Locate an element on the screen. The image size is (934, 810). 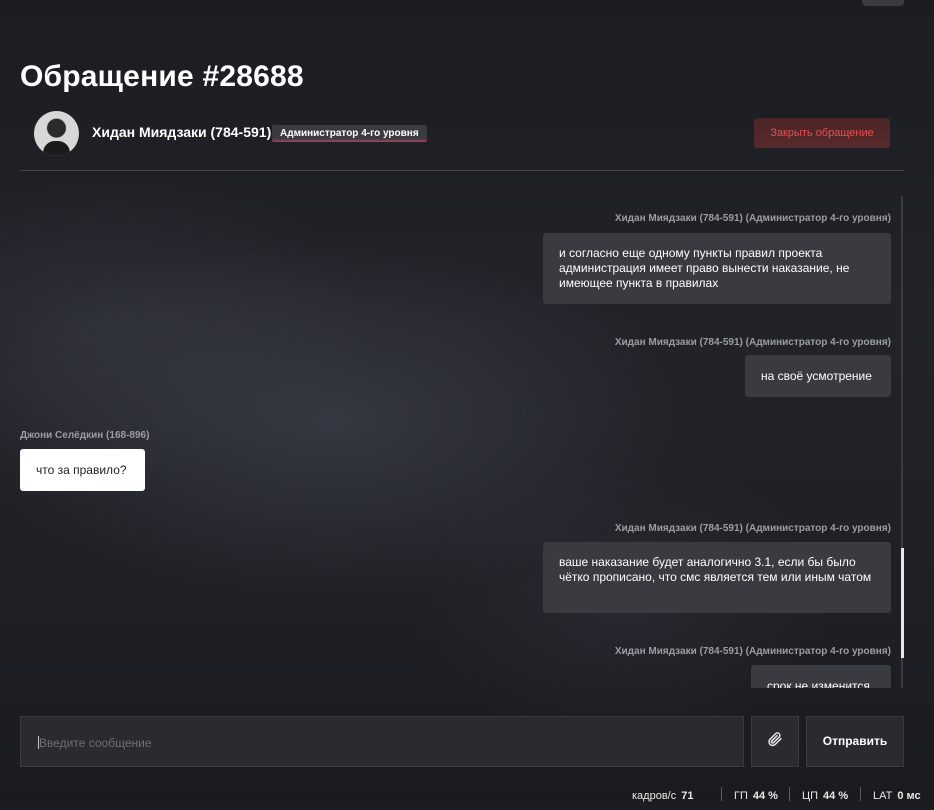
paperclip-icon is located at coordinates (775, 741).